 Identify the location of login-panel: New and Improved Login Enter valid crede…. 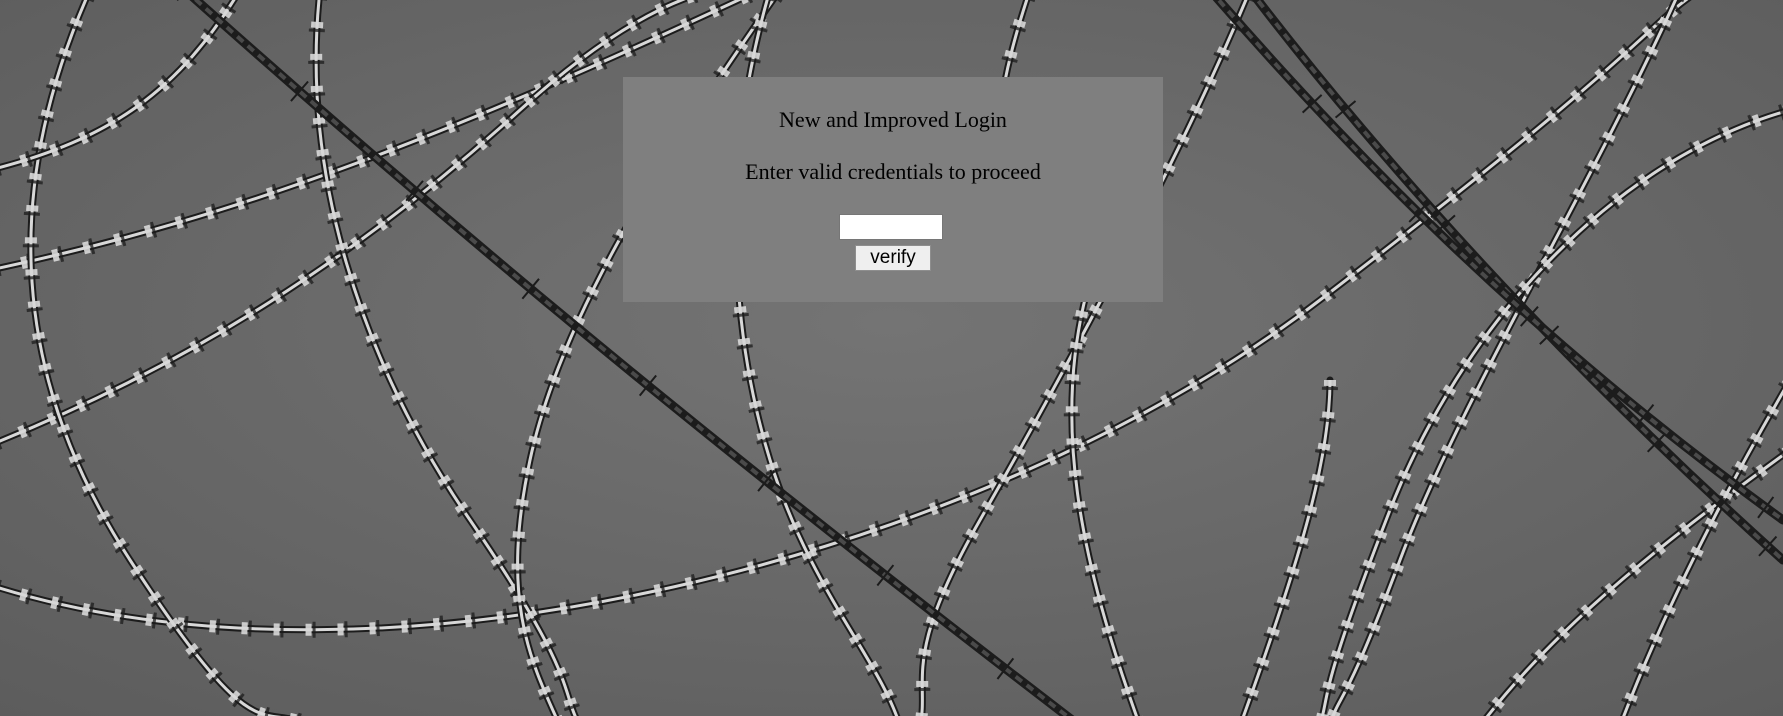
(893, 189).